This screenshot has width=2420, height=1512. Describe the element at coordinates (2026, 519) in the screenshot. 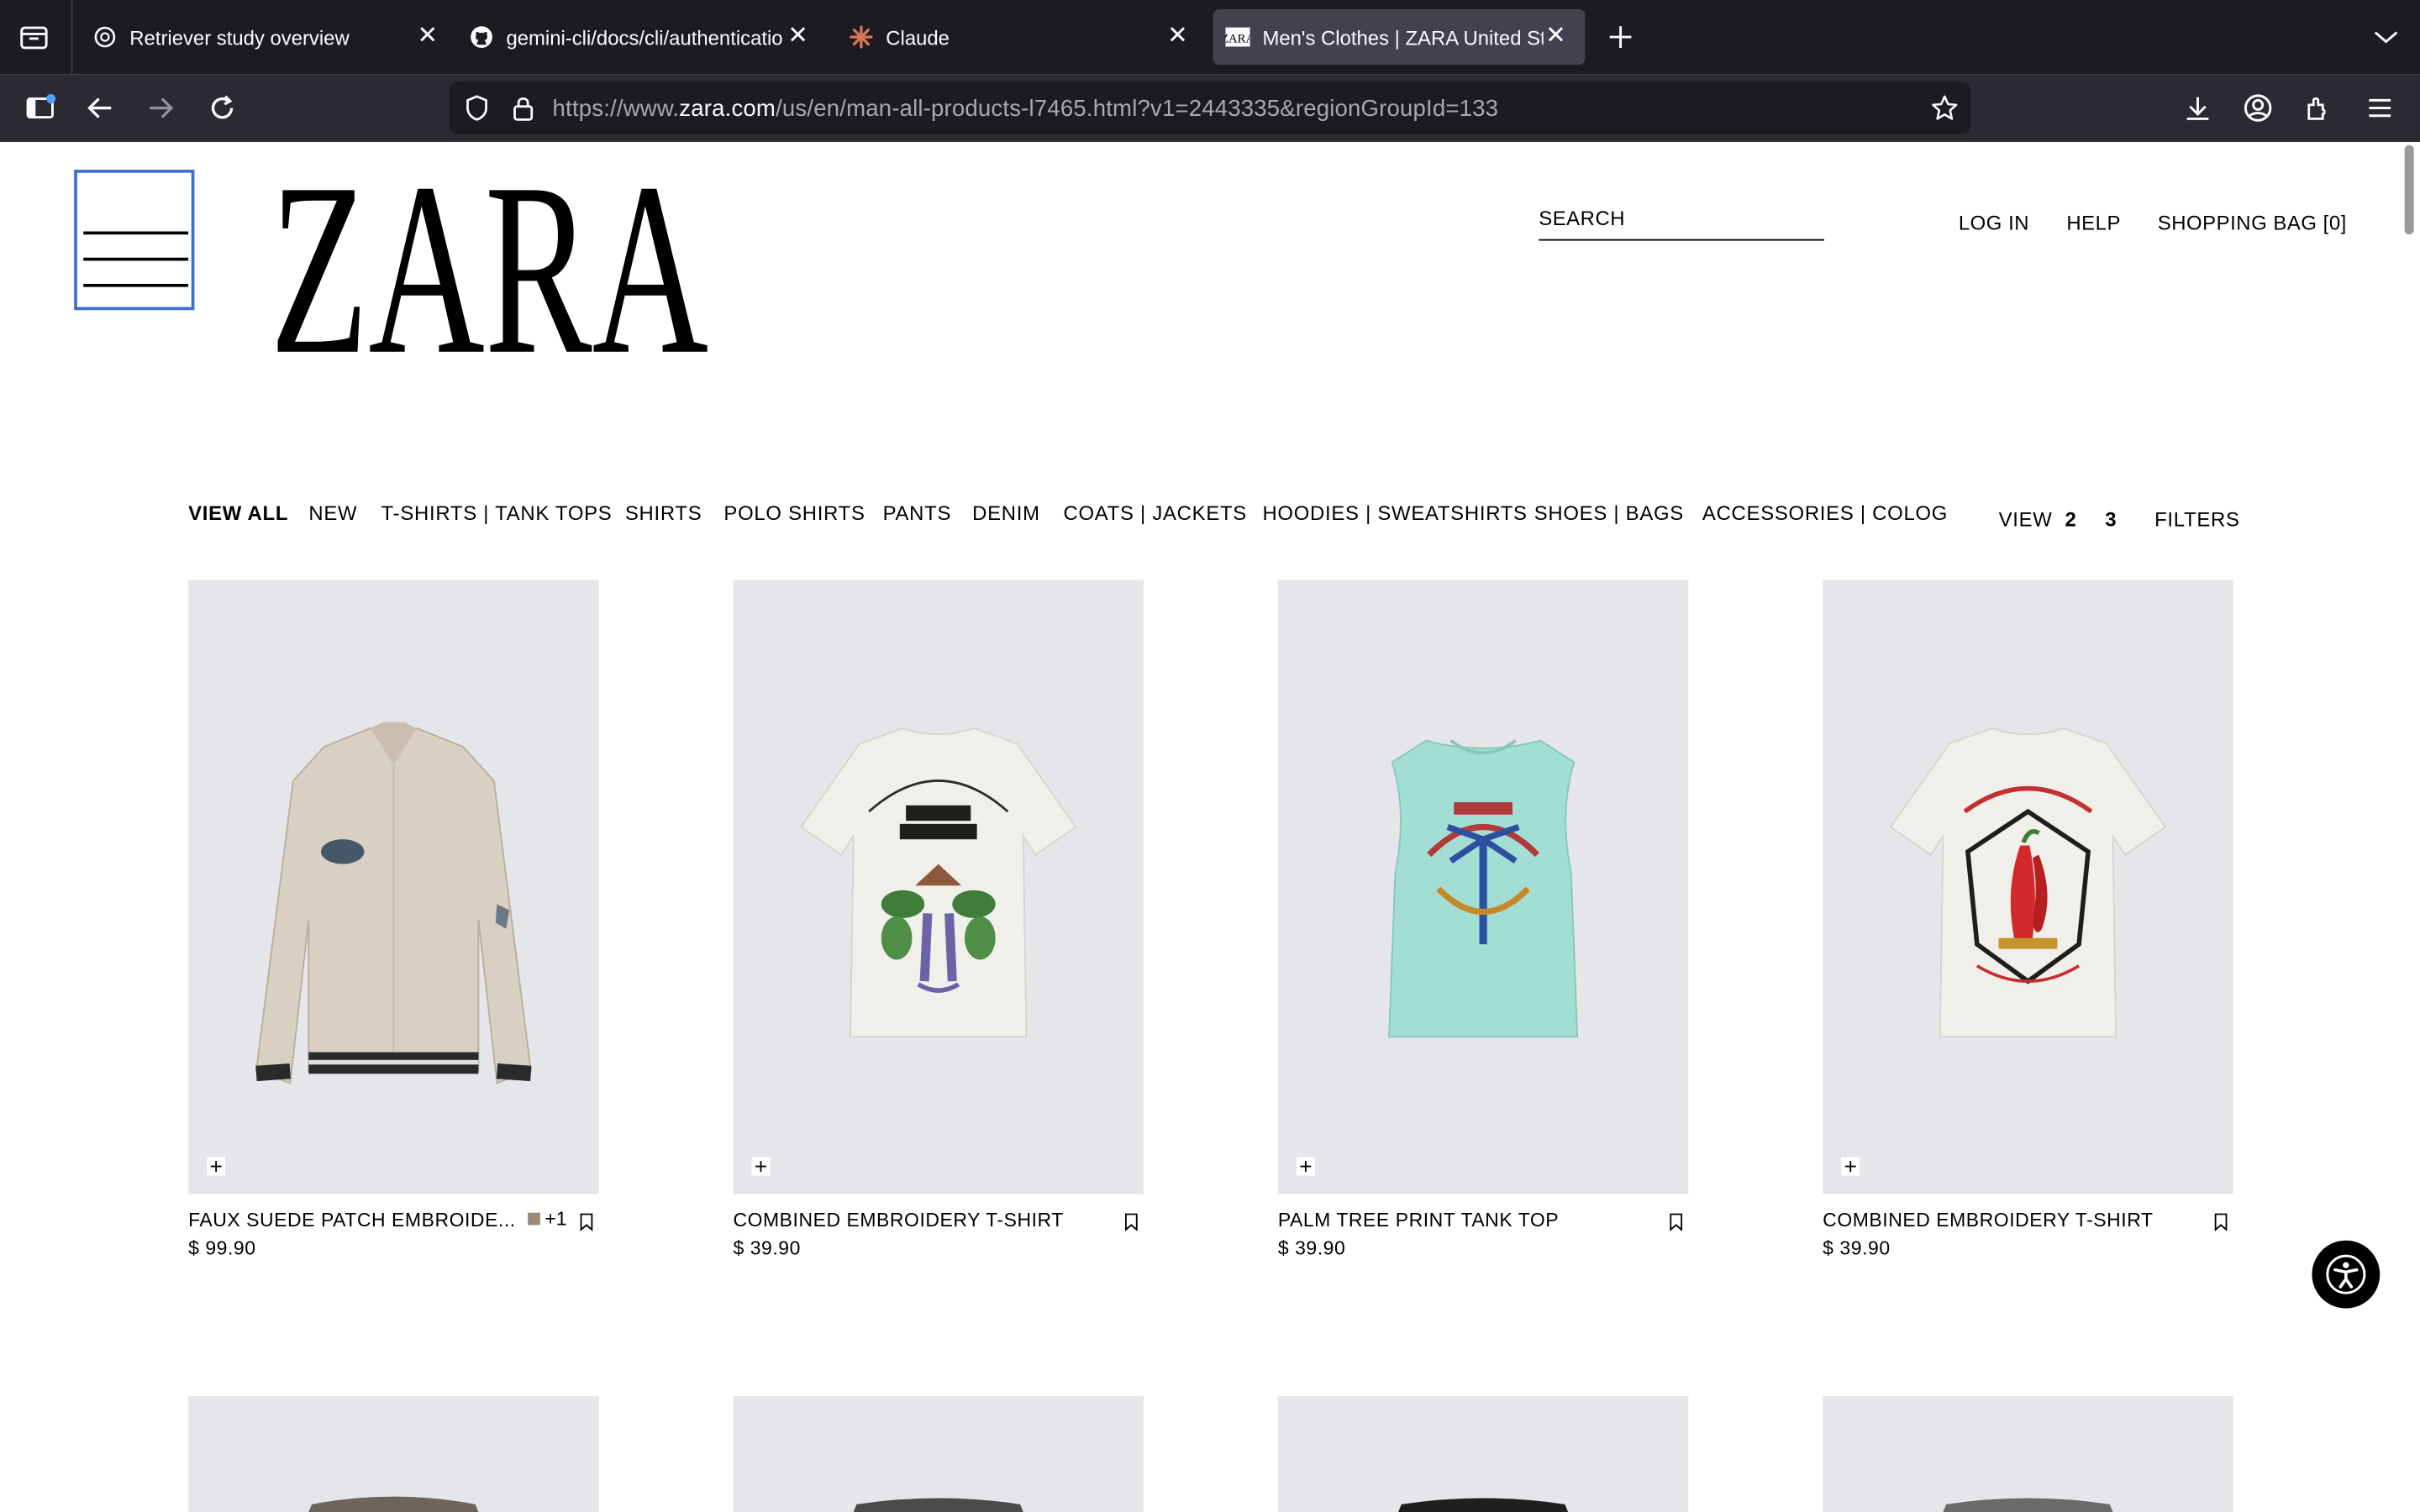

I see `view-label: VIEW` at that location.